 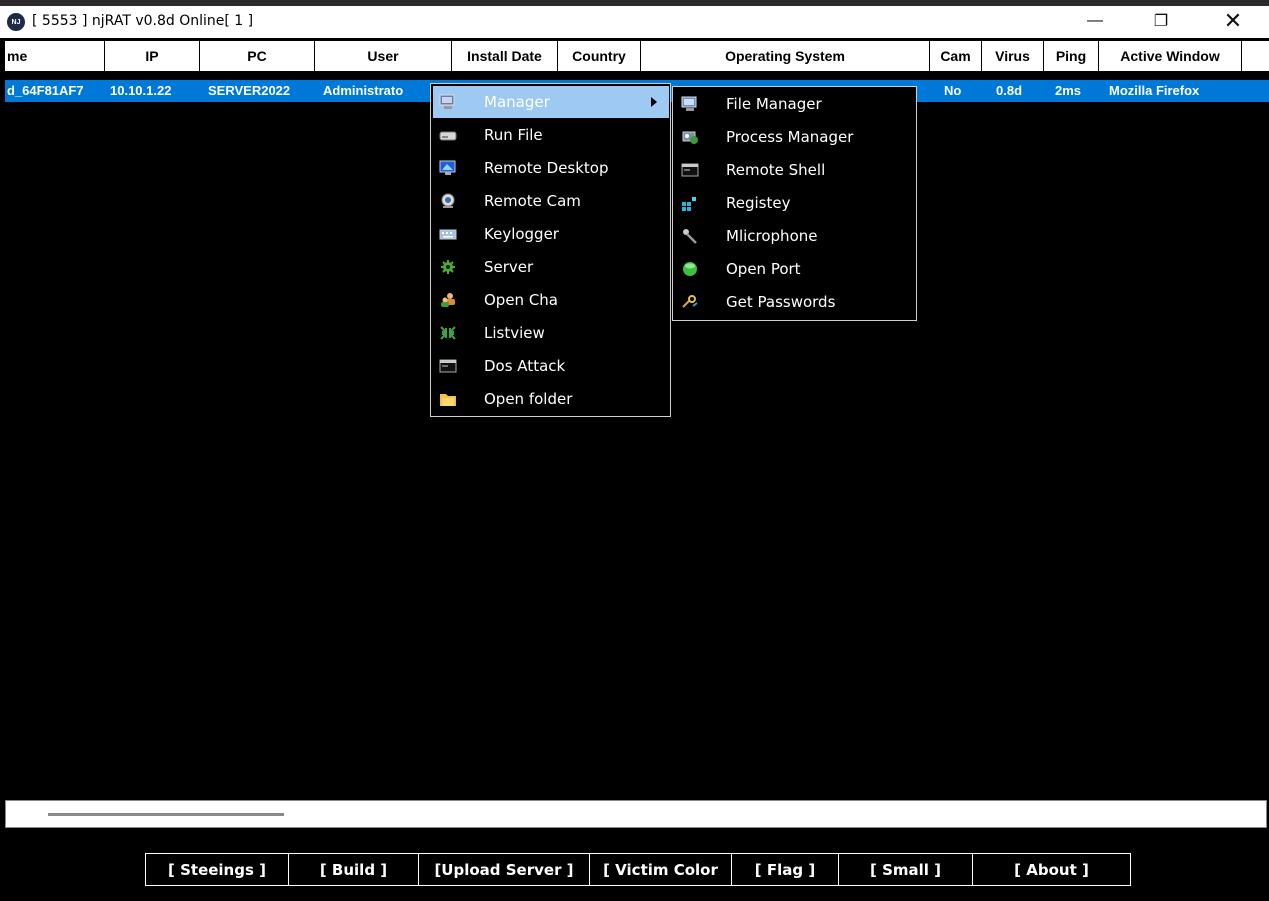 I want to click on gear-icon, so click(x=448, y=267).